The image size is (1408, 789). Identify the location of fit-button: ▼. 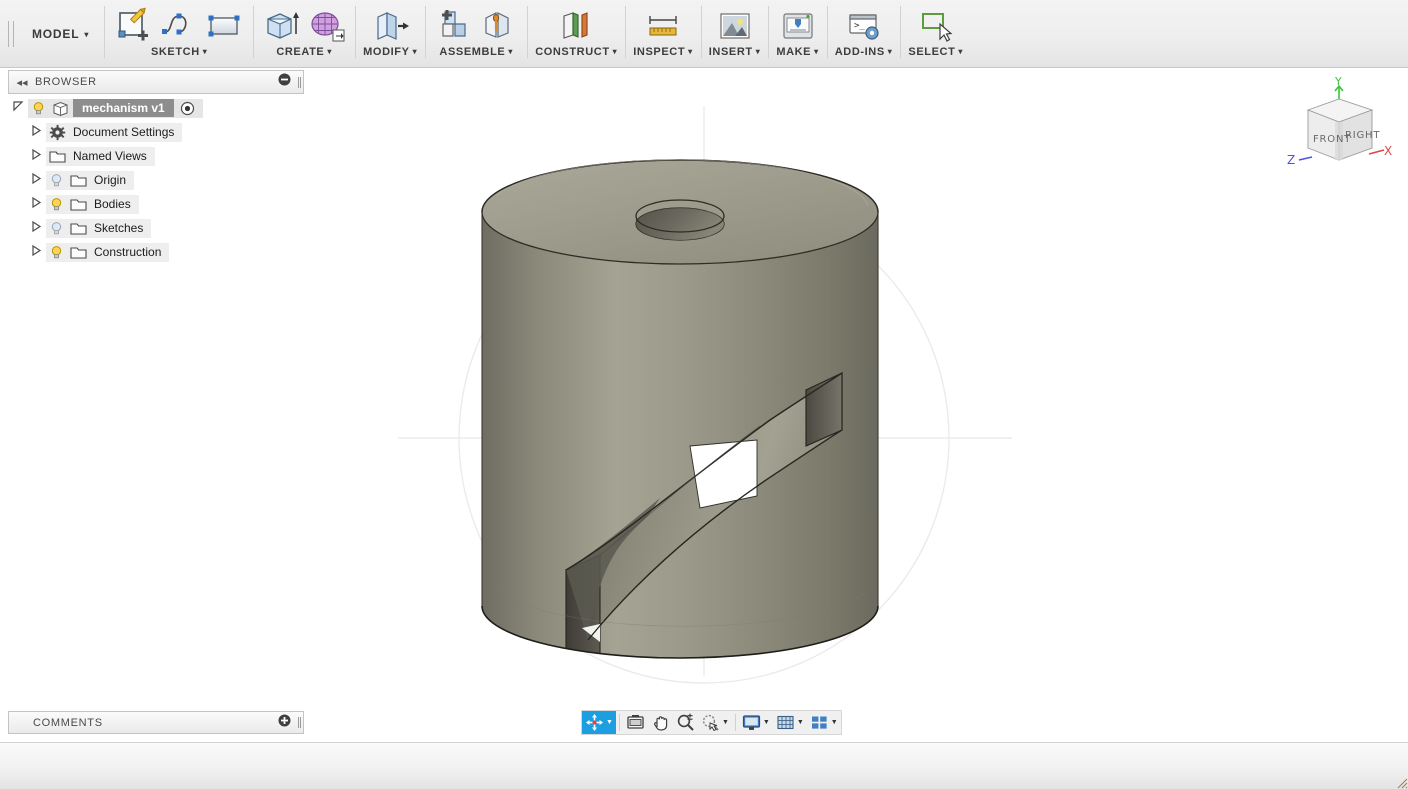
(715, 722).